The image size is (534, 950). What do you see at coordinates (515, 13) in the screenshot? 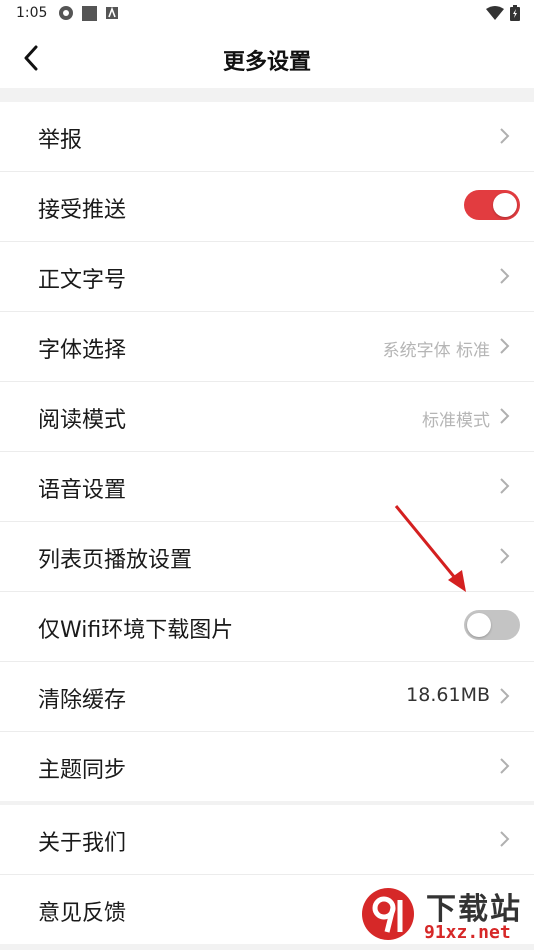
I see `battery-icon` at bounding box center [515, 13].